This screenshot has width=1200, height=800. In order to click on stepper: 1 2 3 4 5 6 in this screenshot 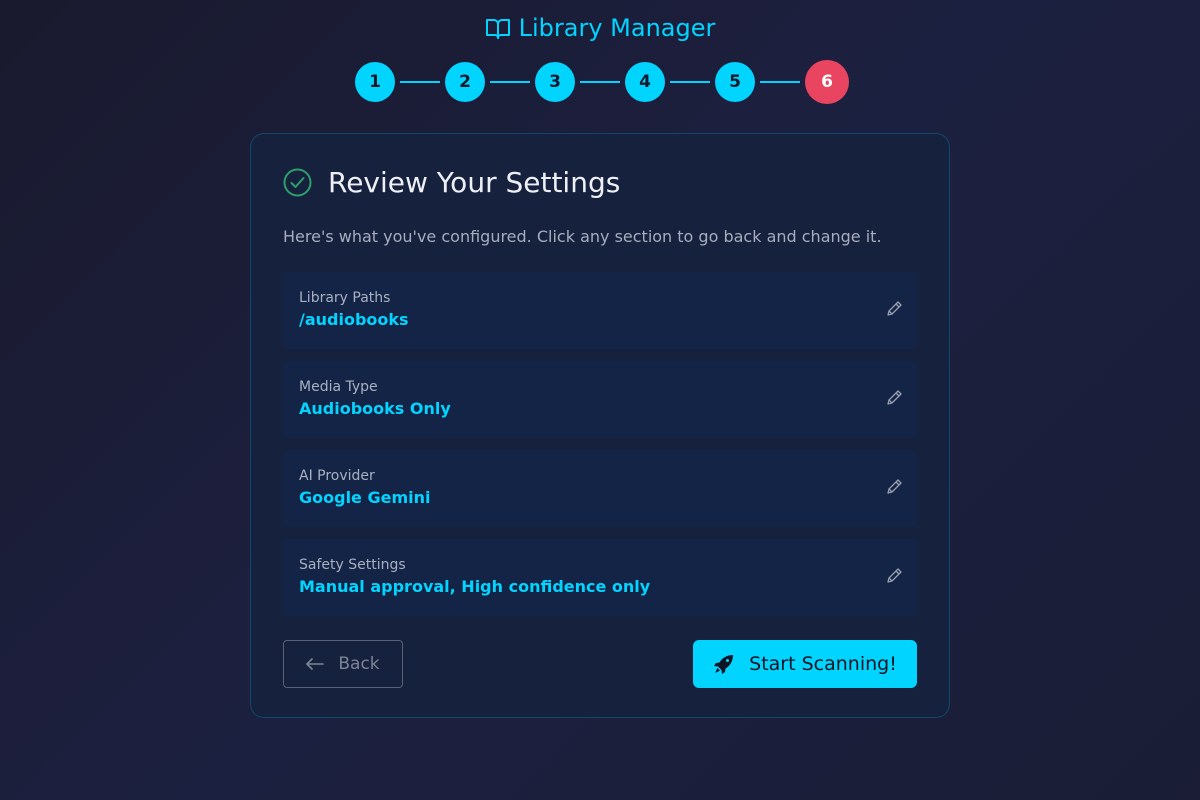, I will do `click(602, 82)`.